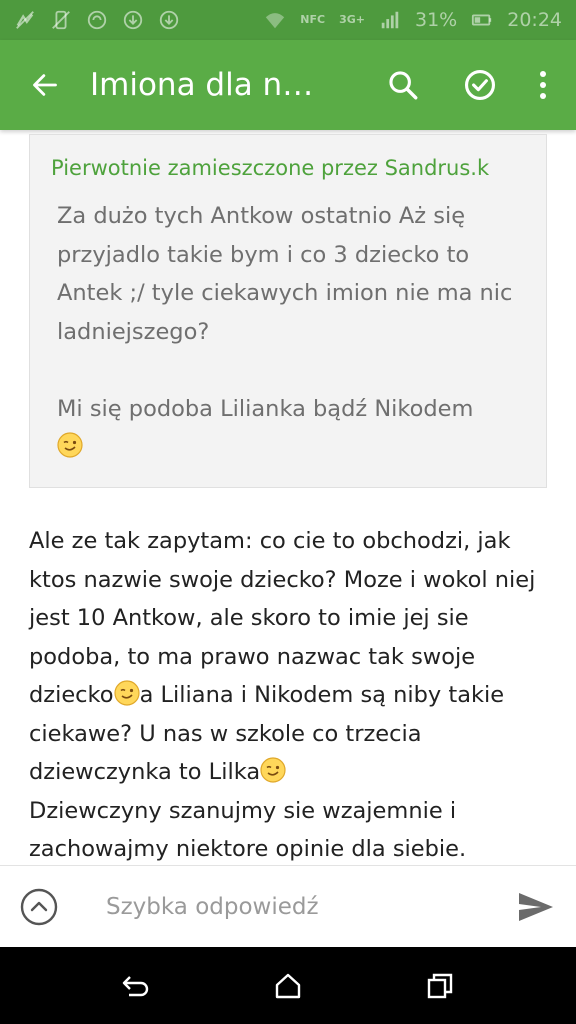  I want to click on nav-home-button, so click(288, 986).